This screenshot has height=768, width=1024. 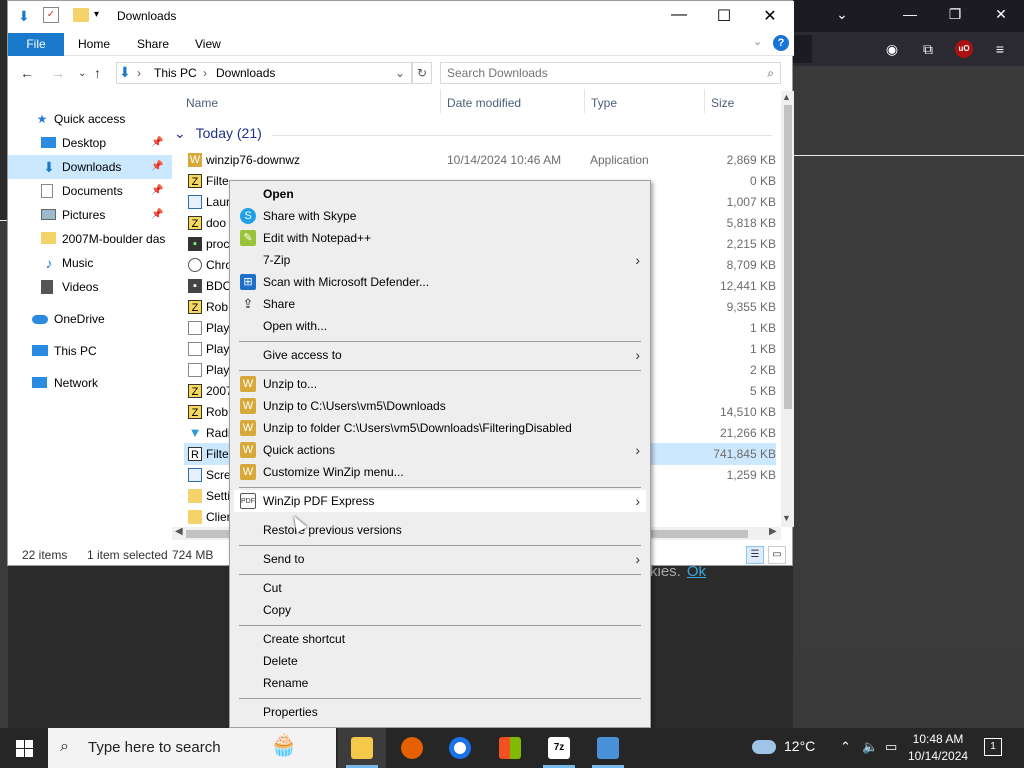 I want to click on scroll-right-icon: ▶, so click(x=773, y=531).